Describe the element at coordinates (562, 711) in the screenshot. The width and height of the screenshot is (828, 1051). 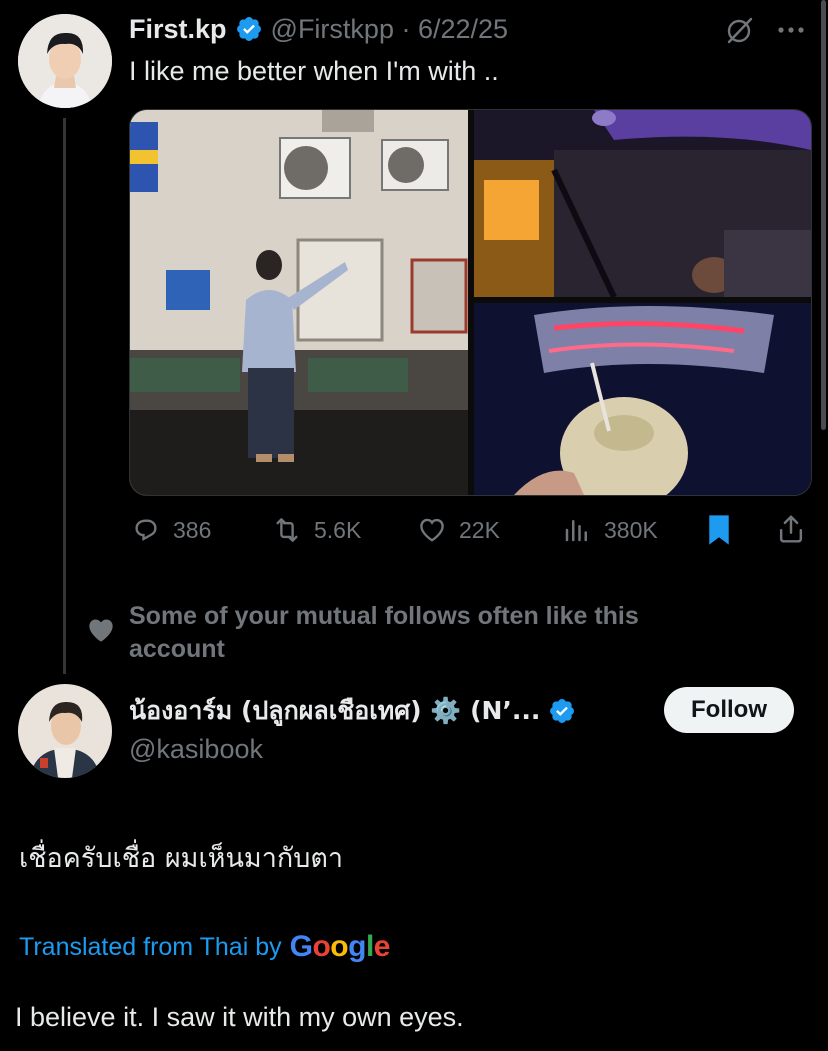
I see `reply-verified-badge-icon` at that location.